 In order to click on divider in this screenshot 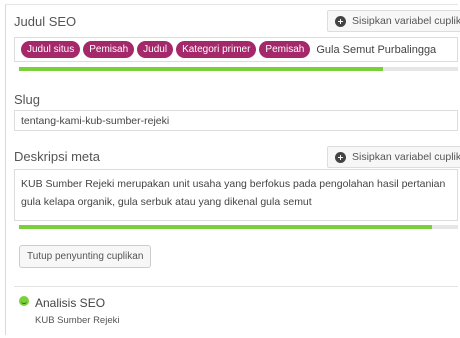, I will do `click(236, 286)`.